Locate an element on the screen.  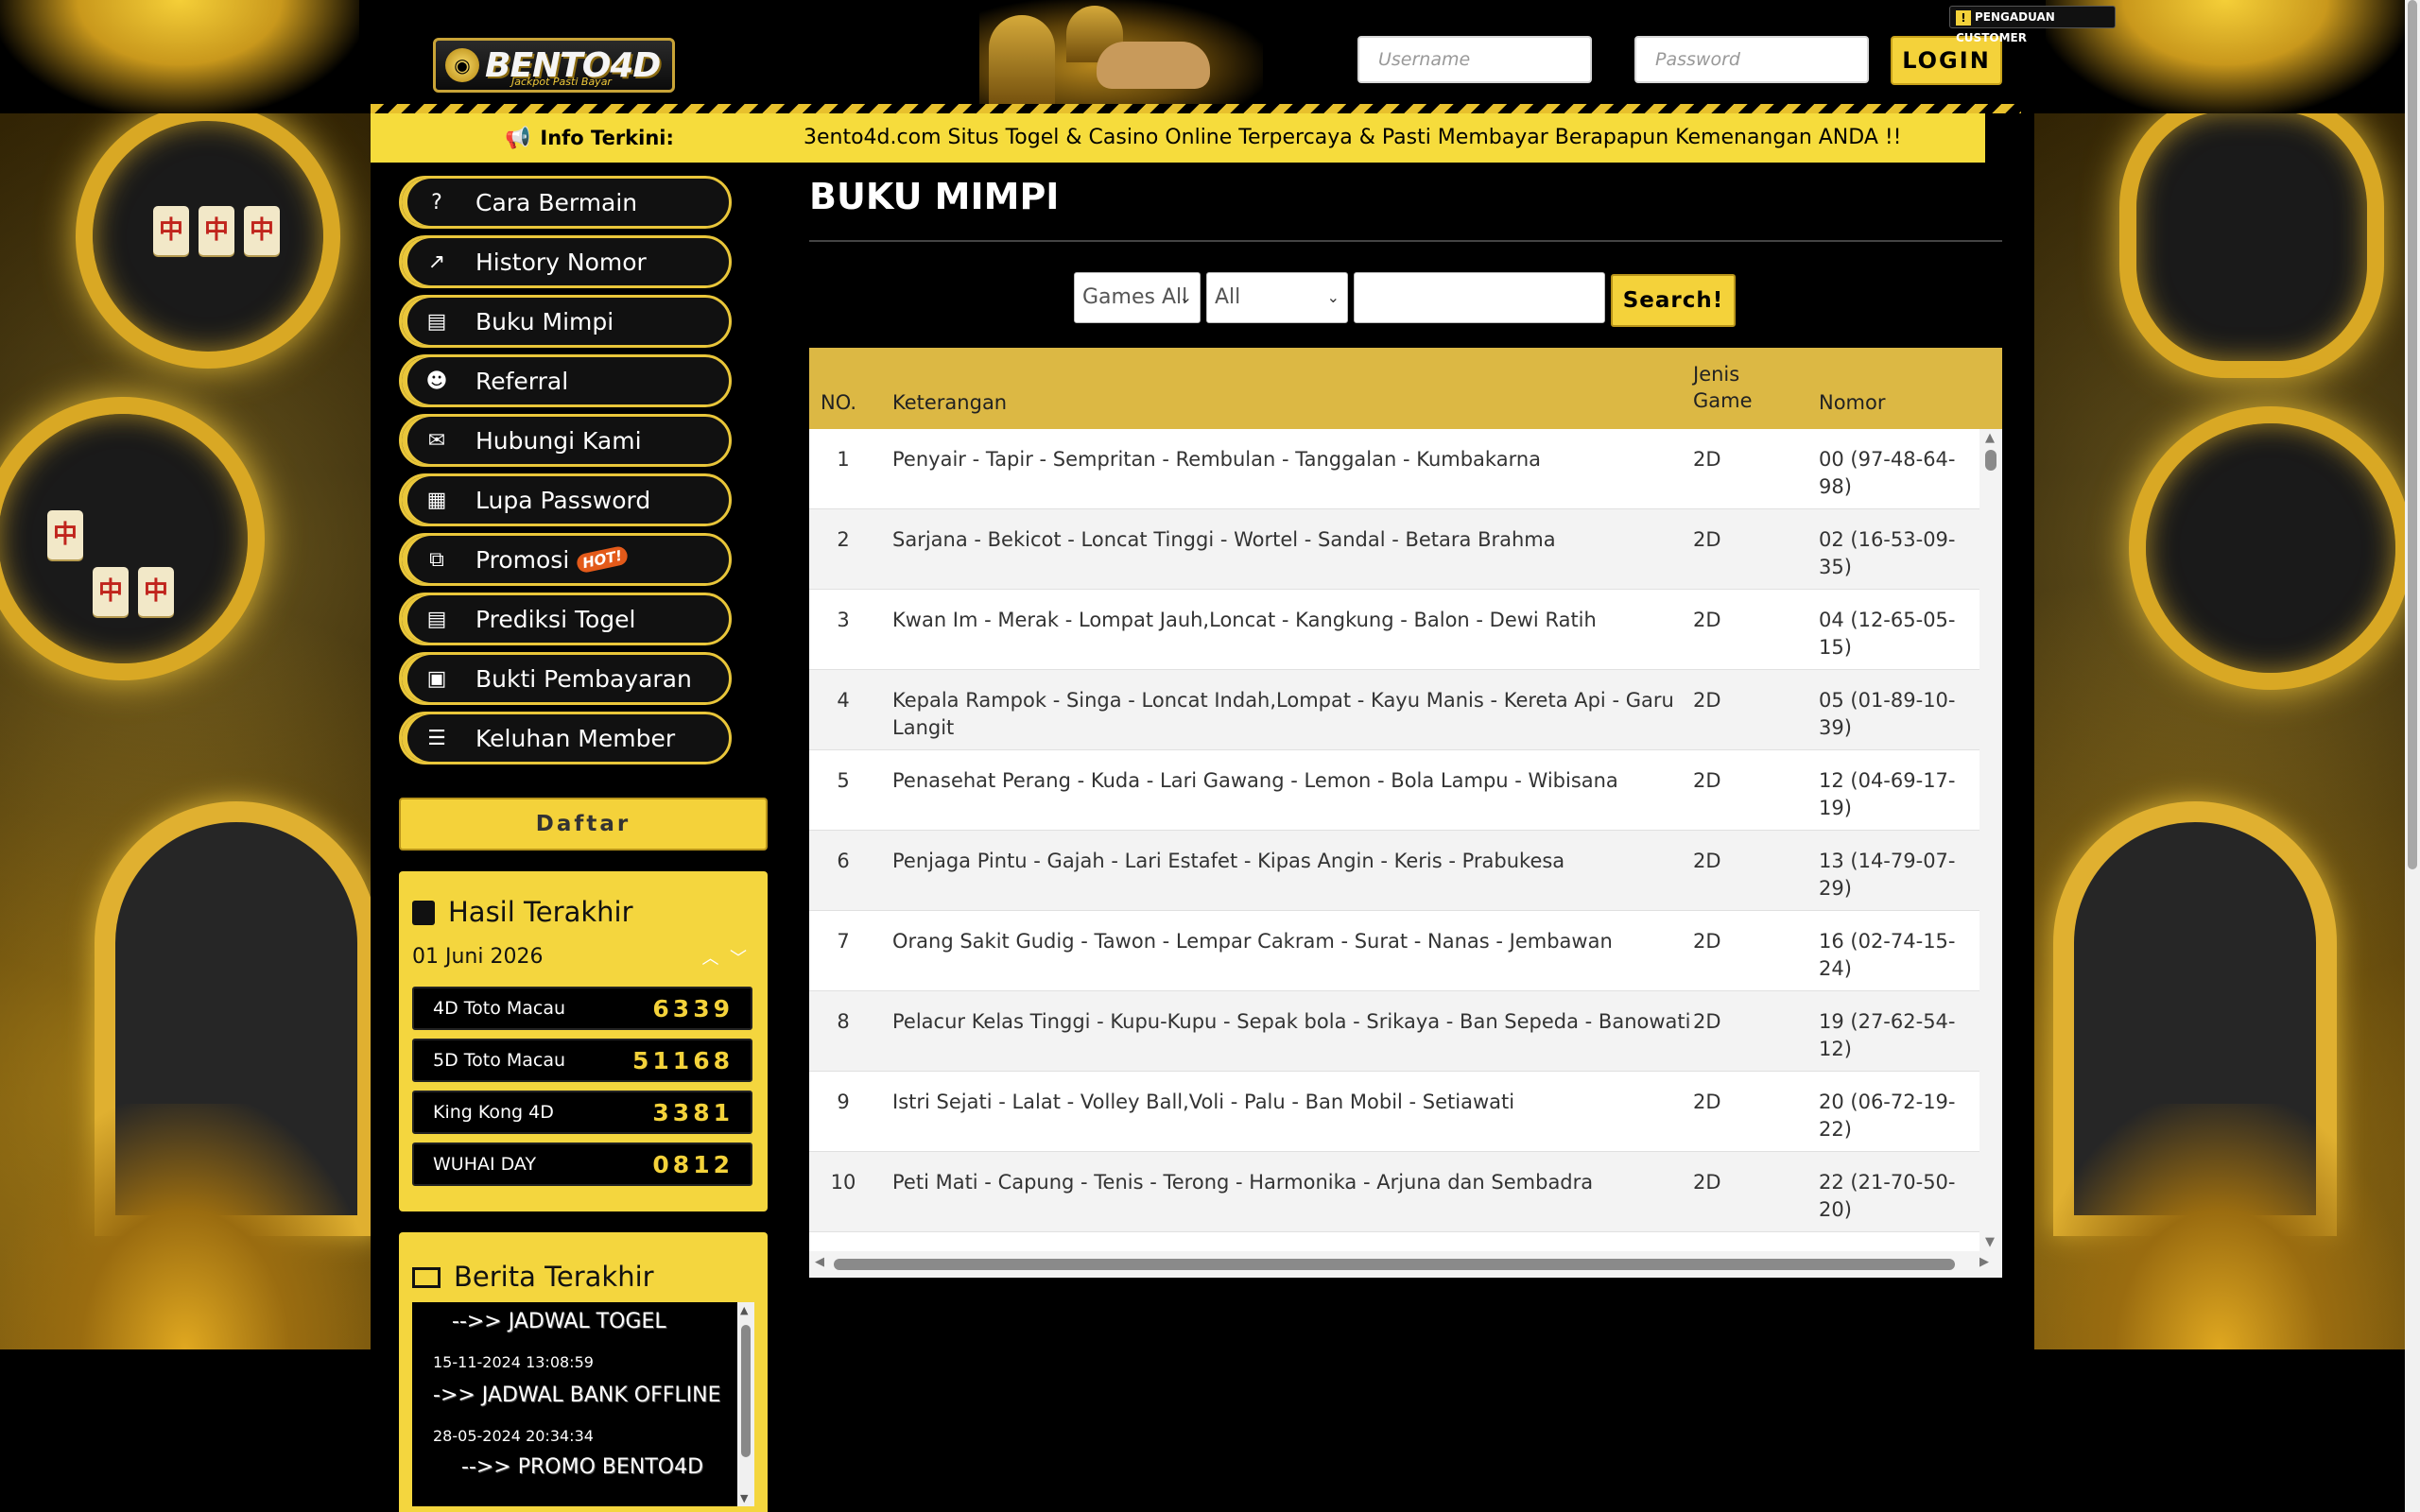
cell-nomor: 19 (27-62-54-12) is located at coordinates (1887, 1035).